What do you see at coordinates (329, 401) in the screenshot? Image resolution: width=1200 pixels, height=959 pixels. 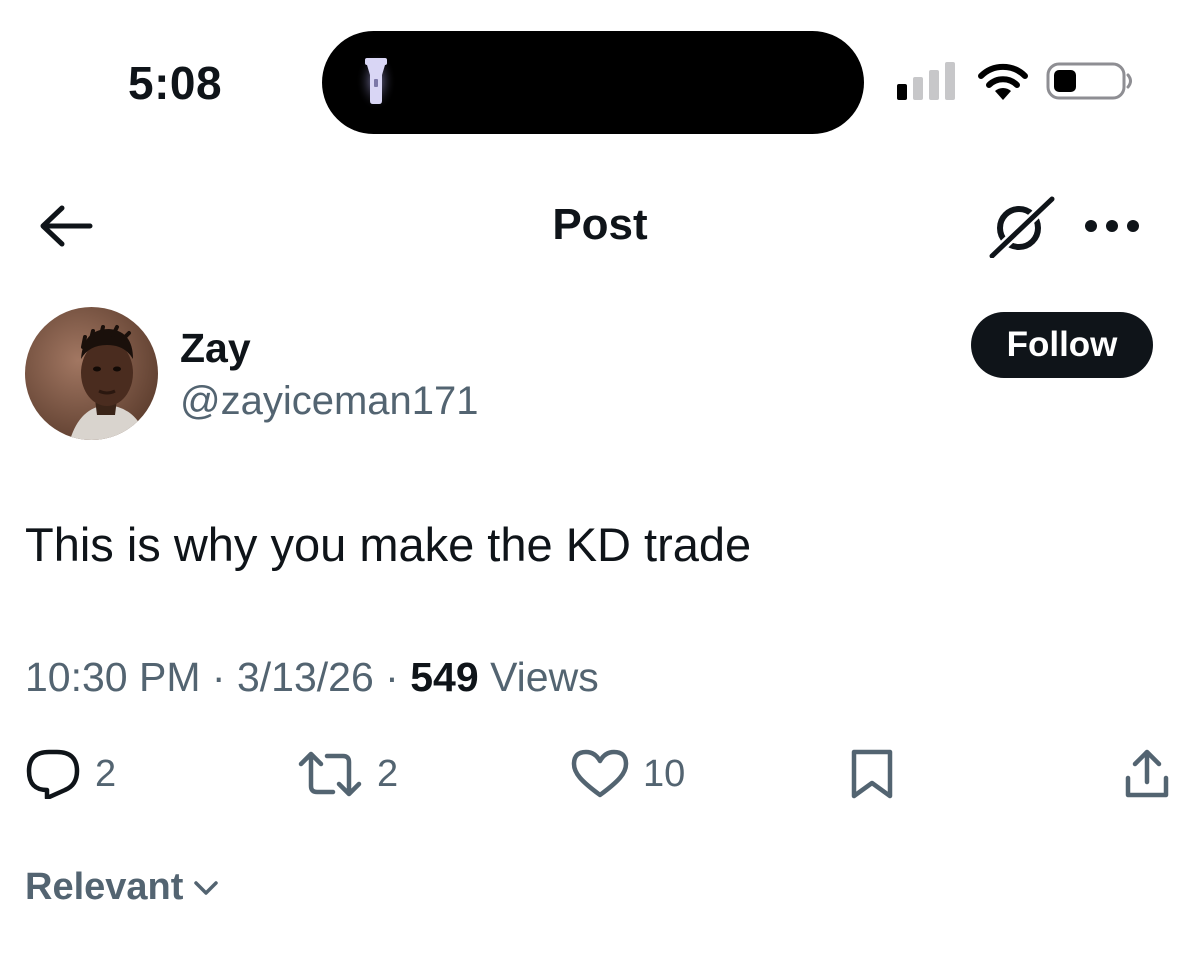 I see `author-handle: @zayiceman171` at bounding box center [329, 401].